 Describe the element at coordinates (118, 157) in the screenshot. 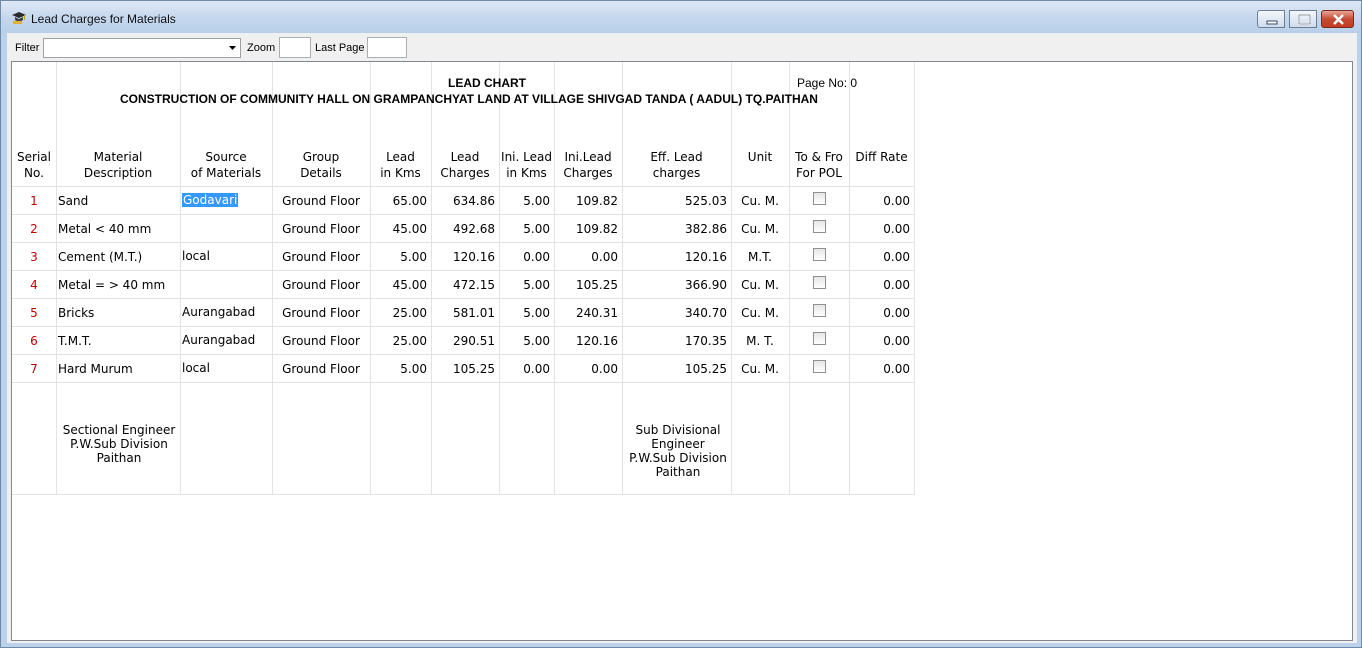

I see `column-header-line: Material` at that location.